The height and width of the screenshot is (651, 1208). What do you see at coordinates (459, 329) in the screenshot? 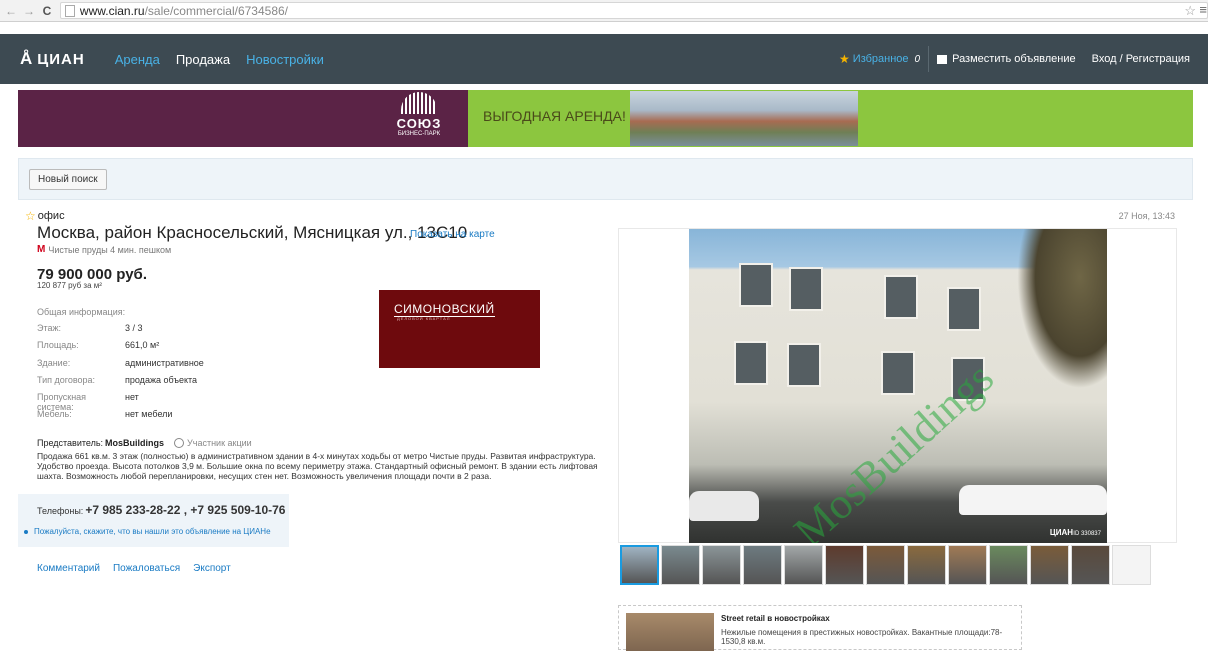
I see `simonovsky-ad: СИМОНОВСКИЙ ДЕЛОВОЙ КВАРТАЛ` at bounding box center [459, 329].